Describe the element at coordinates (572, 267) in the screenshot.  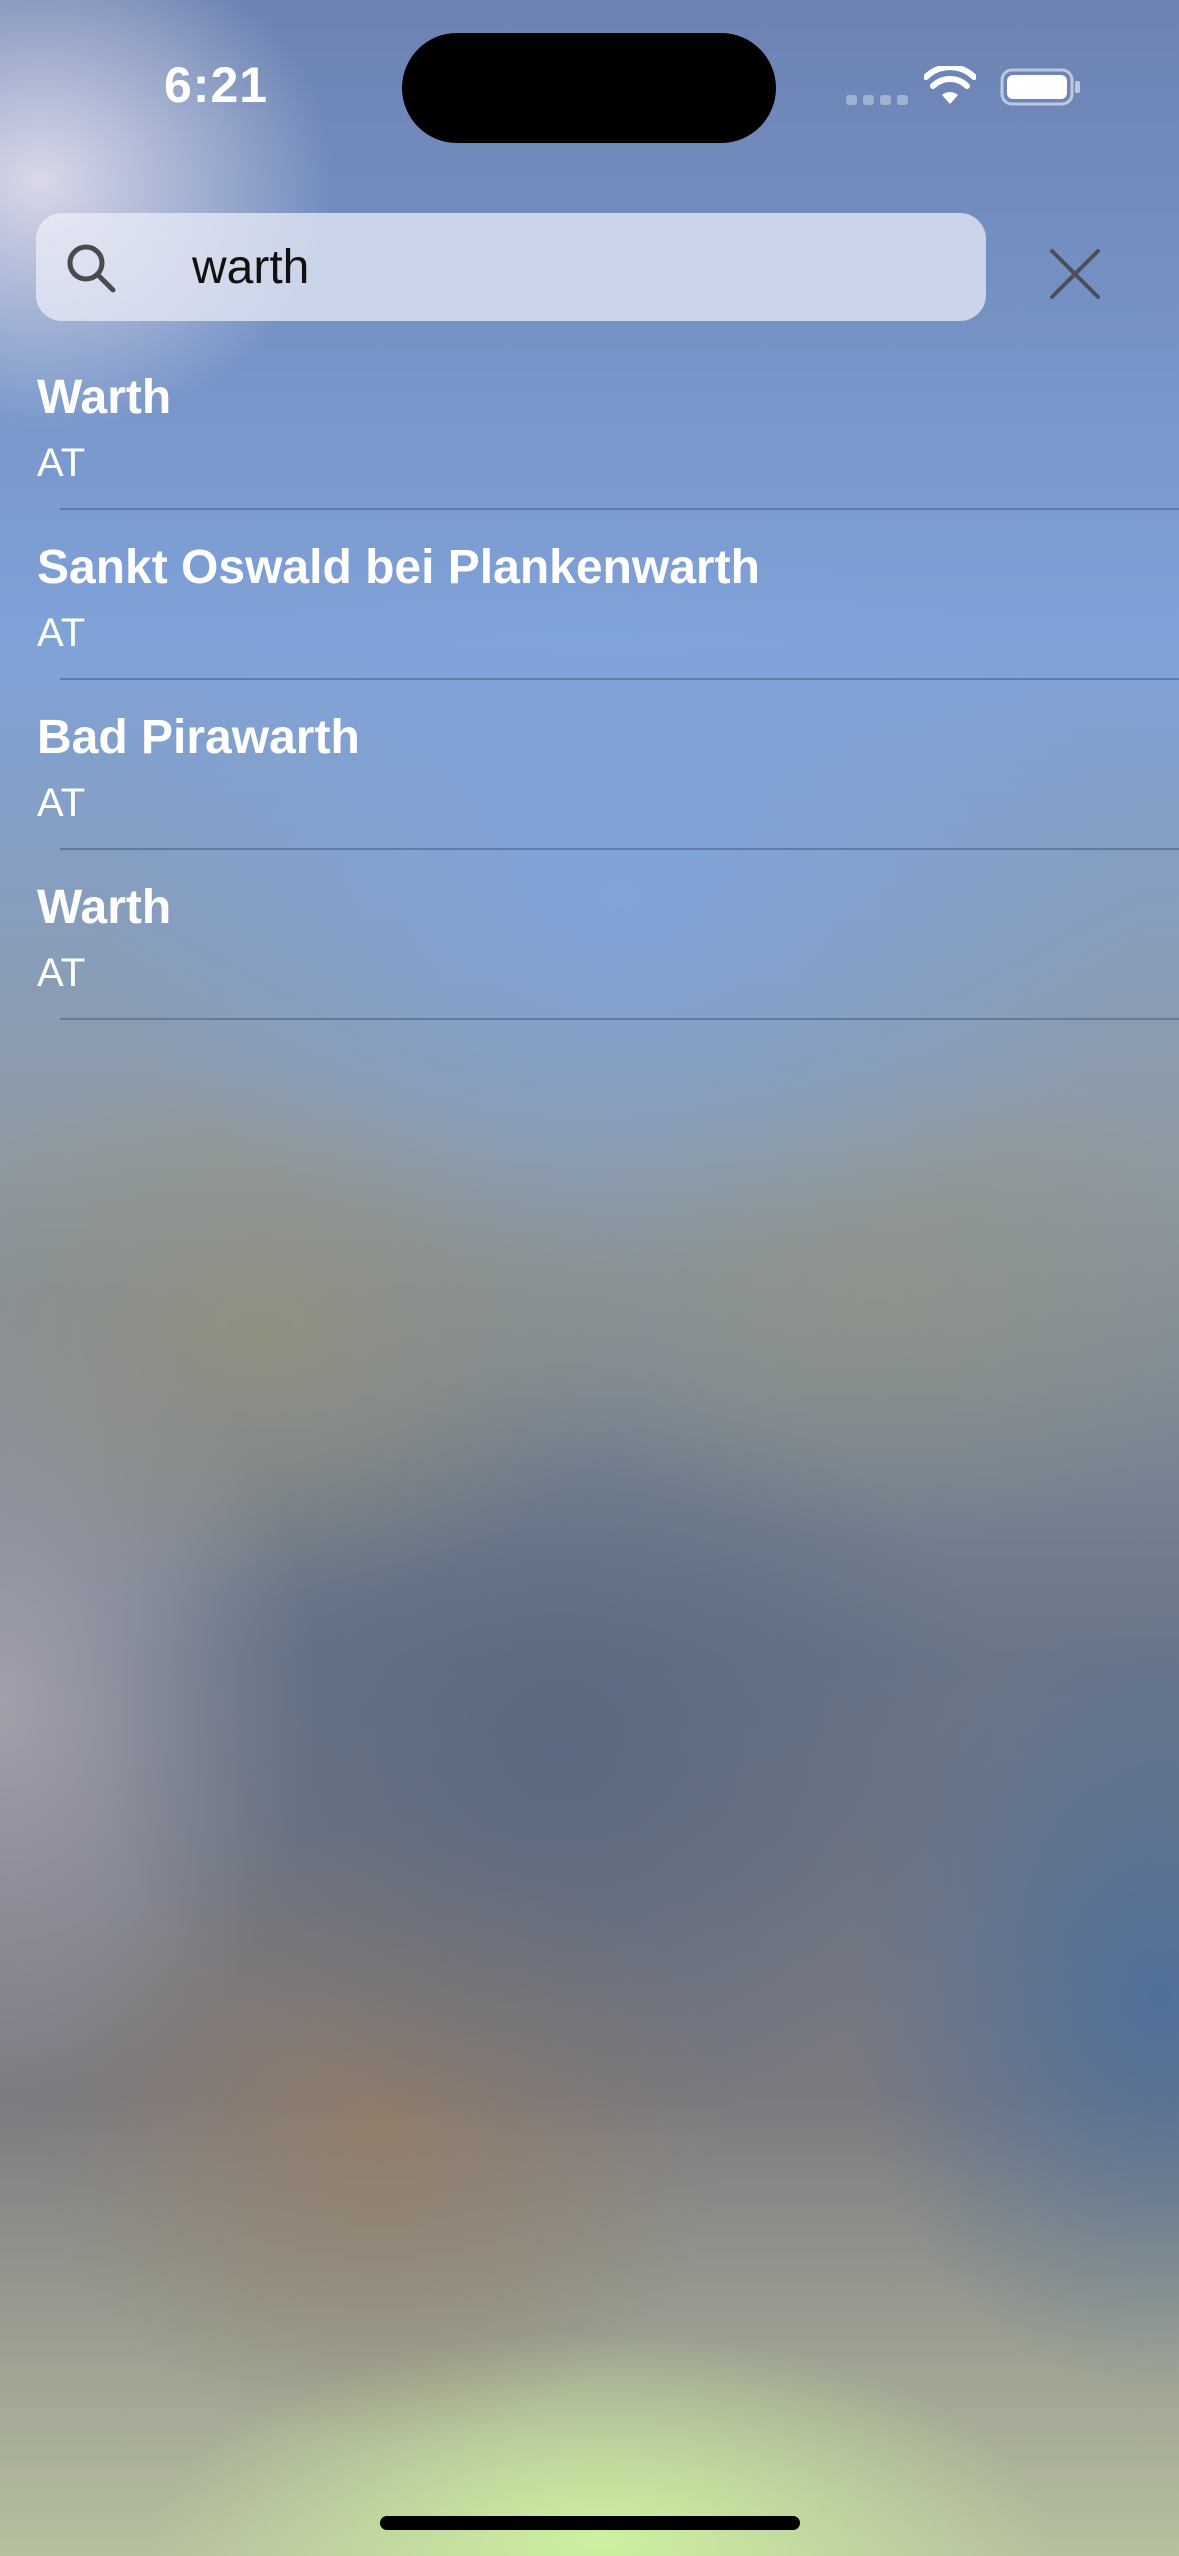
I see `search-input` at that location.